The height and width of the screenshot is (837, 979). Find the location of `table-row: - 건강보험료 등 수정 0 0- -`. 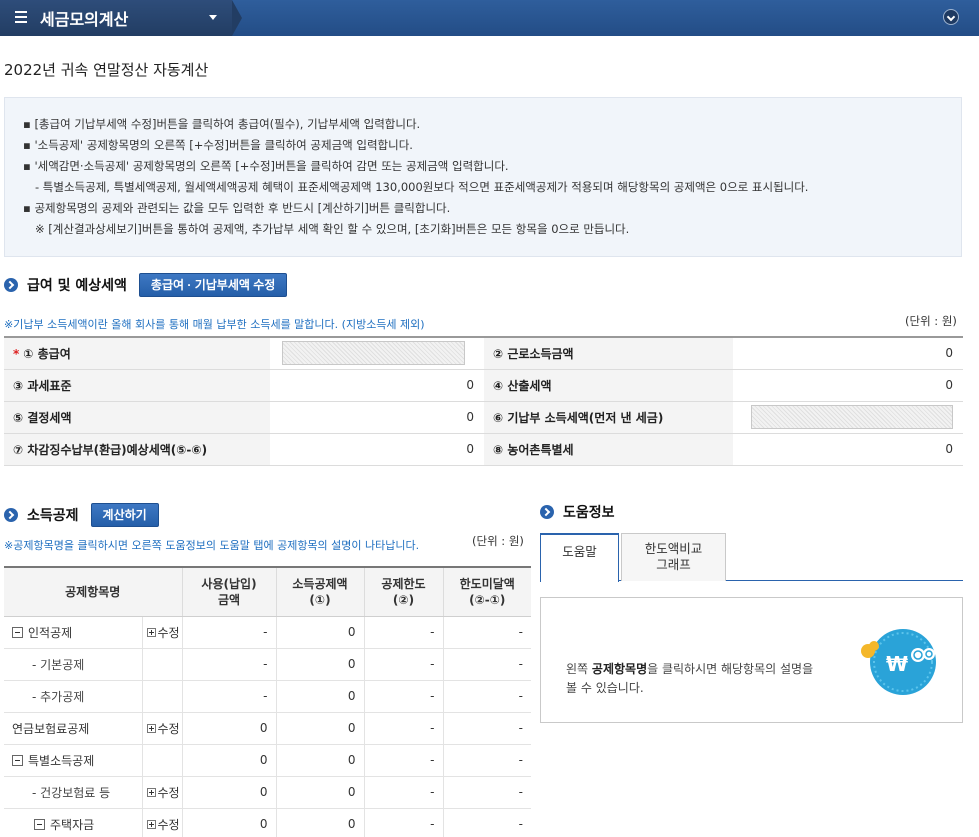

table-row: - 건강보험료 등 수정 0 0- - is located at coordinates (267, 792).